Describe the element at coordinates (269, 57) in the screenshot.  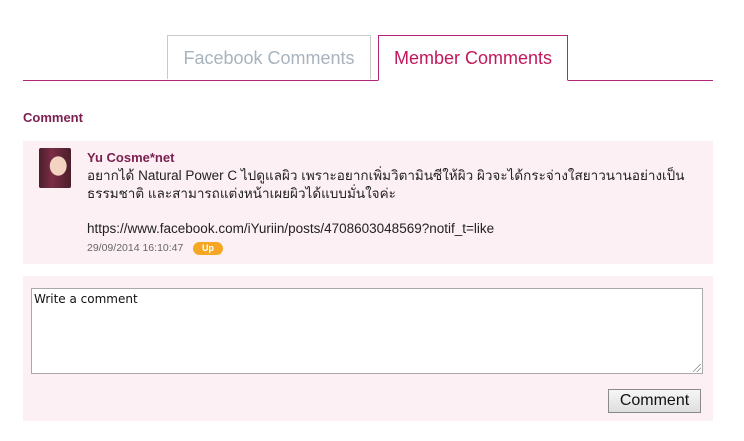
I see `tab-facebook-comments: Facebook Comments` at that location.